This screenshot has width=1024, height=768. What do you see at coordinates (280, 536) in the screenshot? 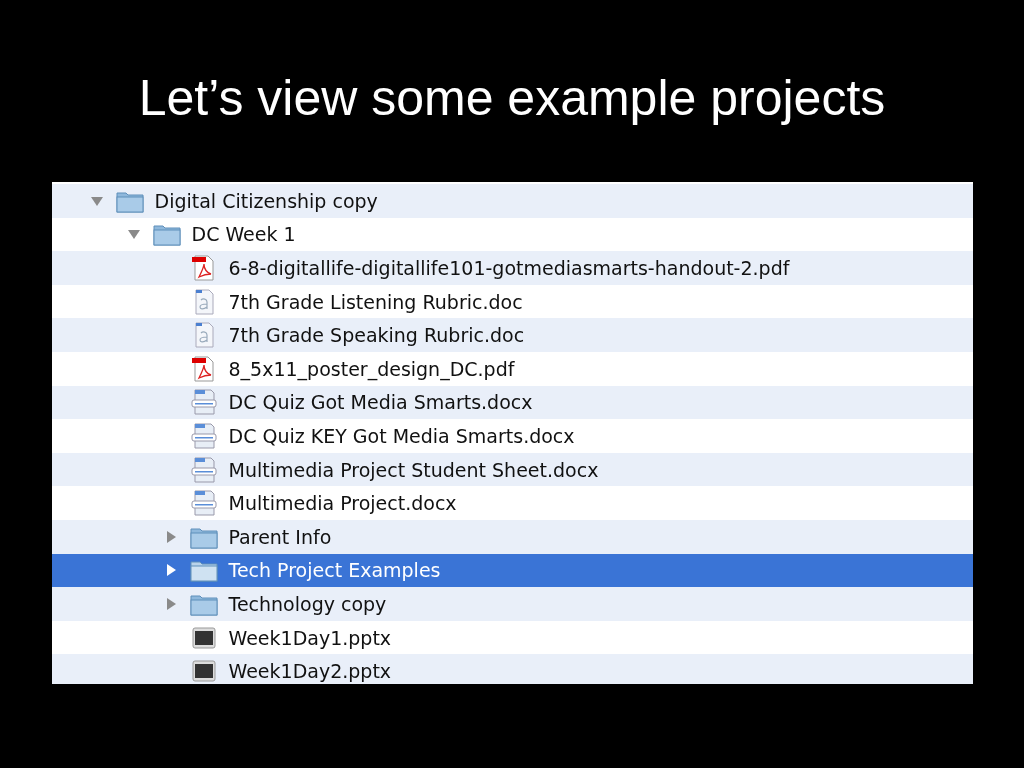
I see `file-name: Parent Info` at bounding box center [280, 536].